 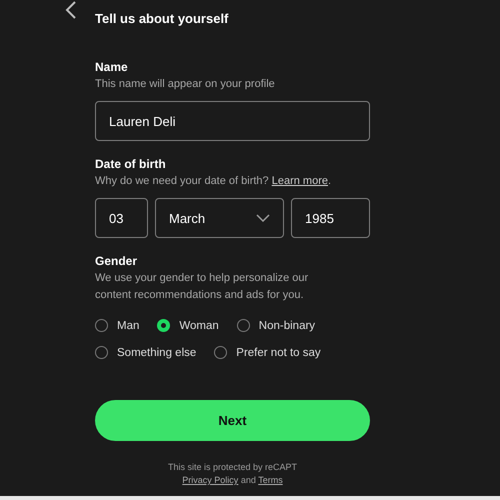 What do you see at coordinates (71, 10) in the screenshot?
I see `back-icon` at bounding box center [71, 10].